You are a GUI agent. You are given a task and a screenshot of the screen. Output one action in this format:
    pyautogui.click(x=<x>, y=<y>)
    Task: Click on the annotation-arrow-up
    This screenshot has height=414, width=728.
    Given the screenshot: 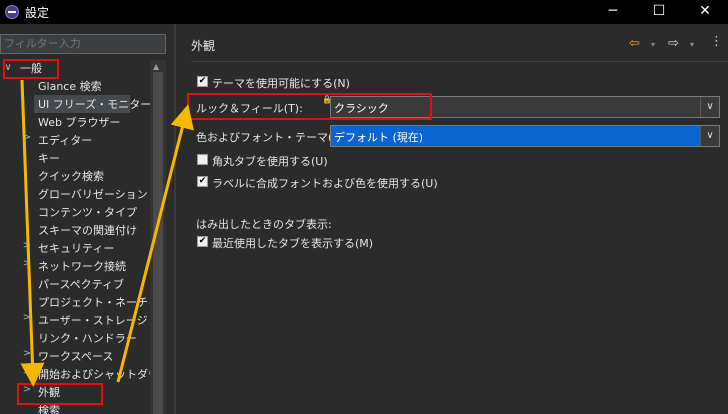 What is the action you would take?
    pyautogui.click(x=155, y=243)
    